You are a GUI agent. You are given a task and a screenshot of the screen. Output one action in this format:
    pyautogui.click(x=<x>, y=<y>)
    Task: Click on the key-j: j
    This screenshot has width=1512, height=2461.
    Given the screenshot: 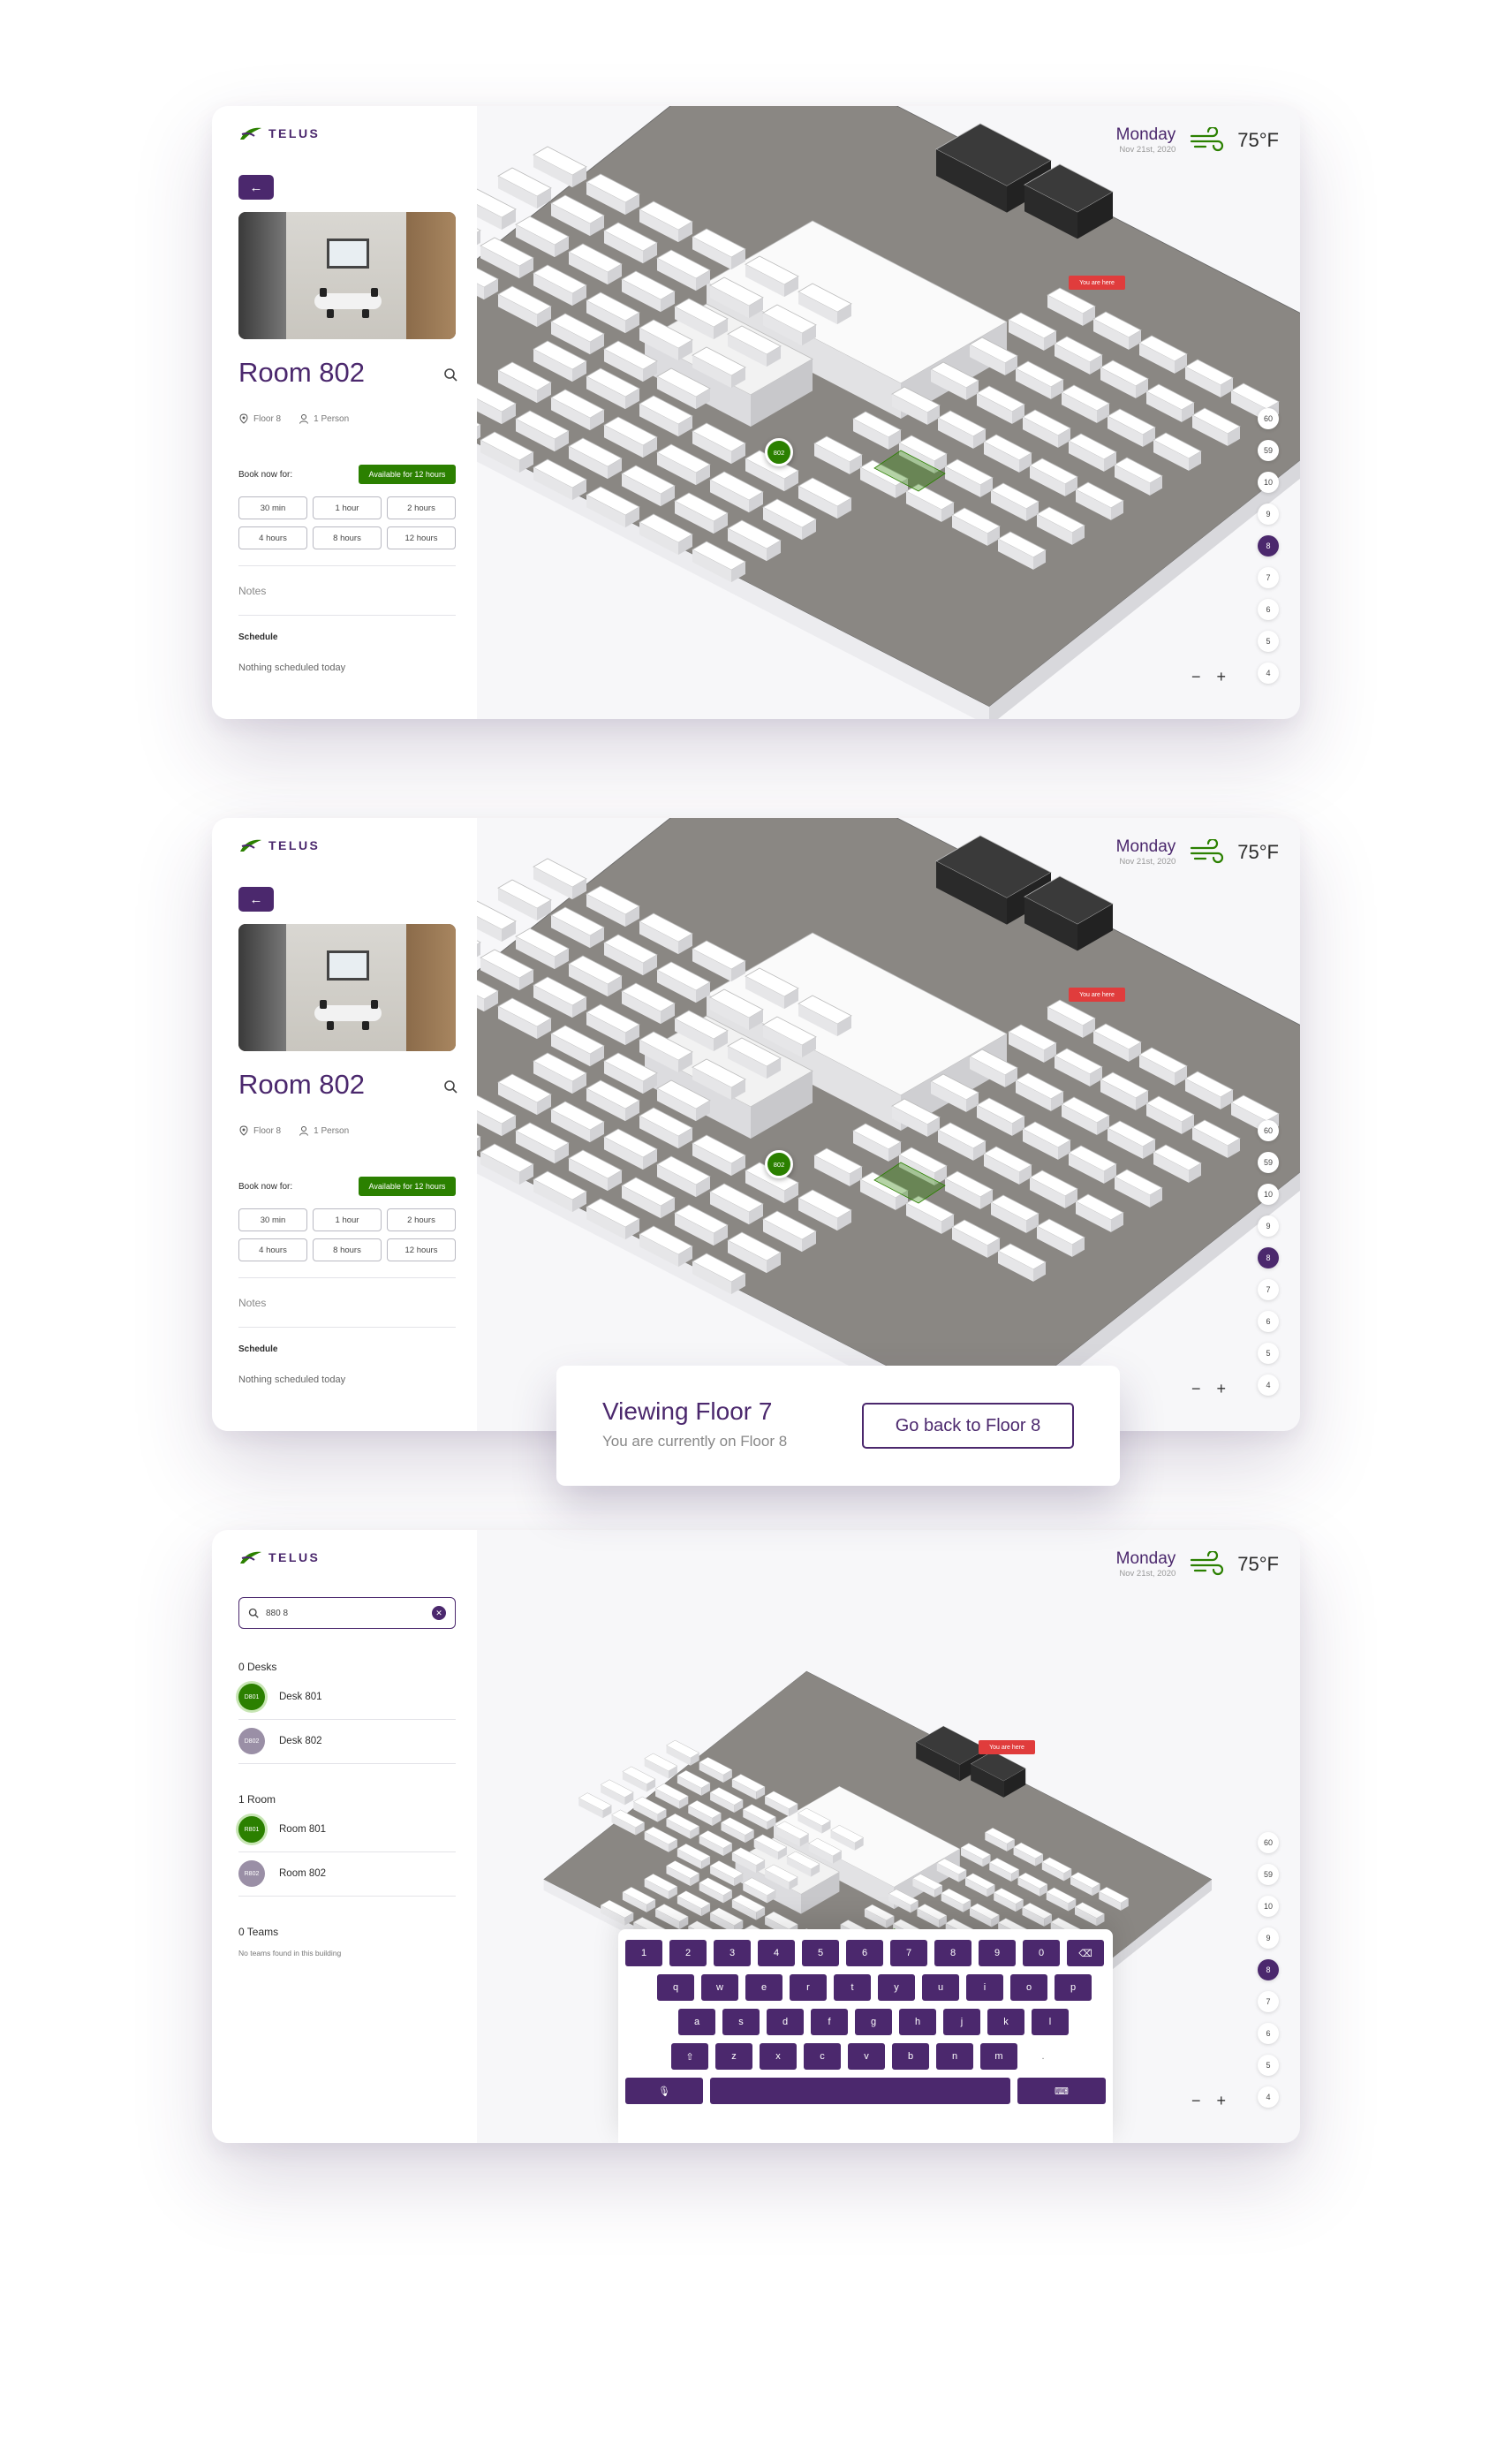 What is the action you would take?
    pyautogui.click(x=962, y=2022)
    